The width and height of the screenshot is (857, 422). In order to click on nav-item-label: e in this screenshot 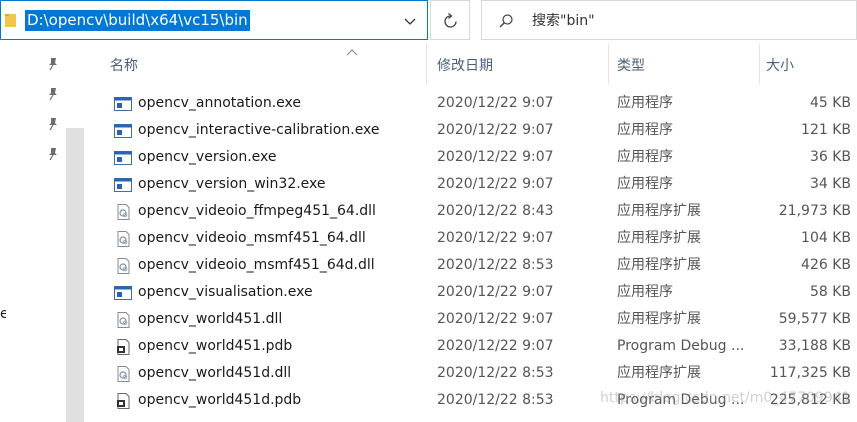, I will do `click(3, 314)`.